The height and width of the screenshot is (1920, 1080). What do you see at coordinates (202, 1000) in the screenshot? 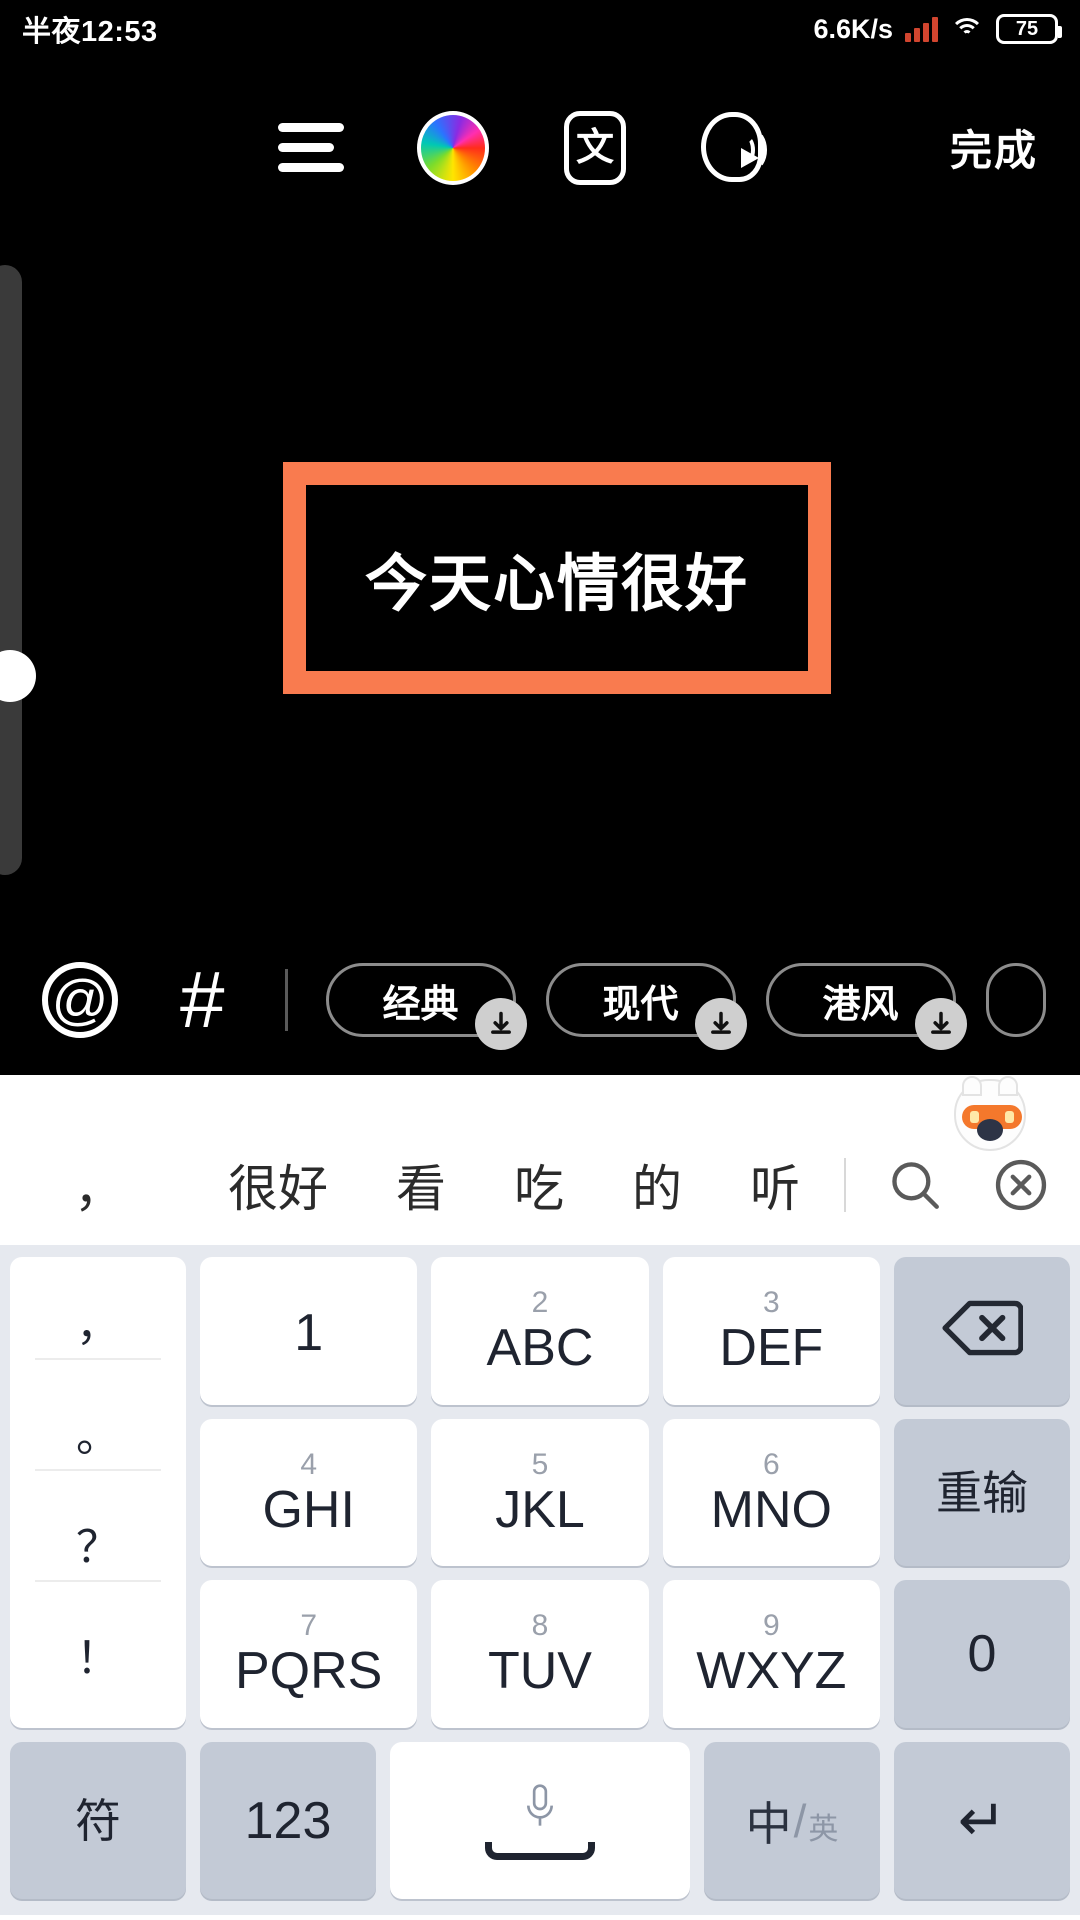
I see `hashtag-icon: #` at bounding box center [202, 1000].